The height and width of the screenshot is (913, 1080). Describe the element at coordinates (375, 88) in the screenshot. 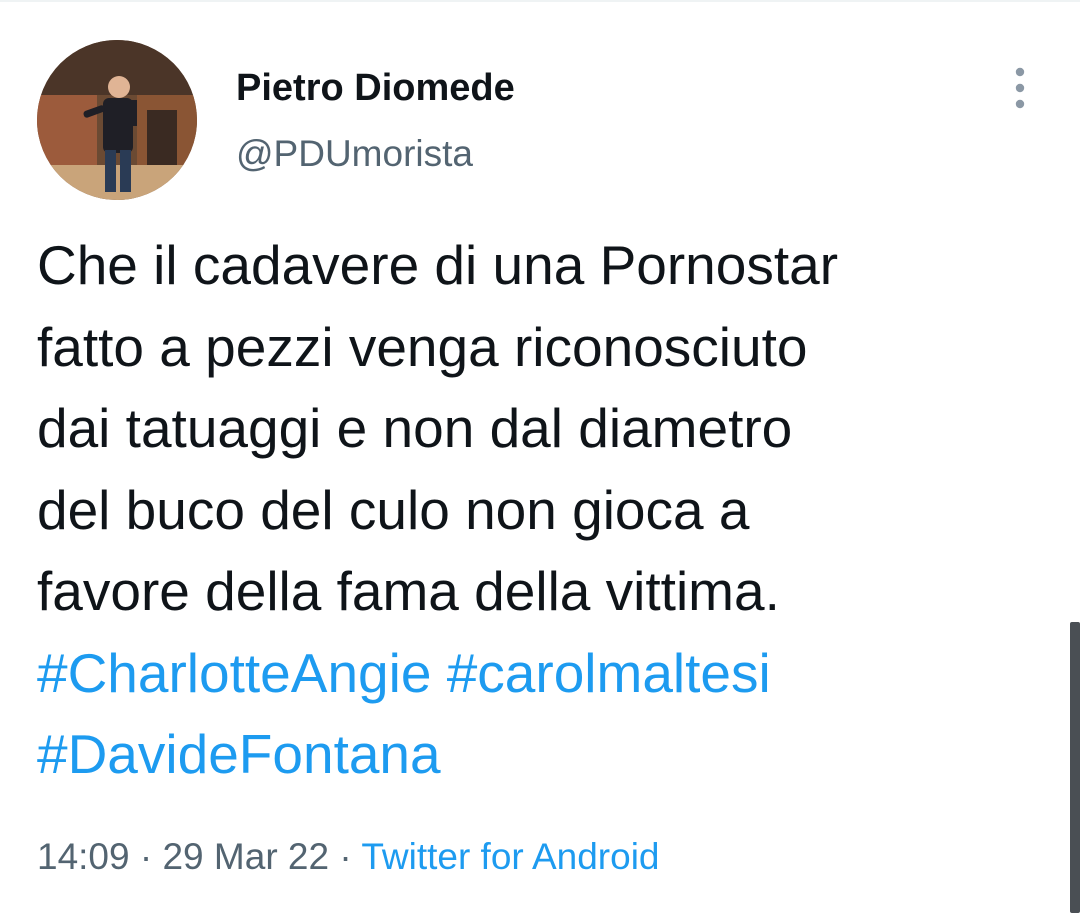

I see `author-display-name: Pietro Diomede` at that location.